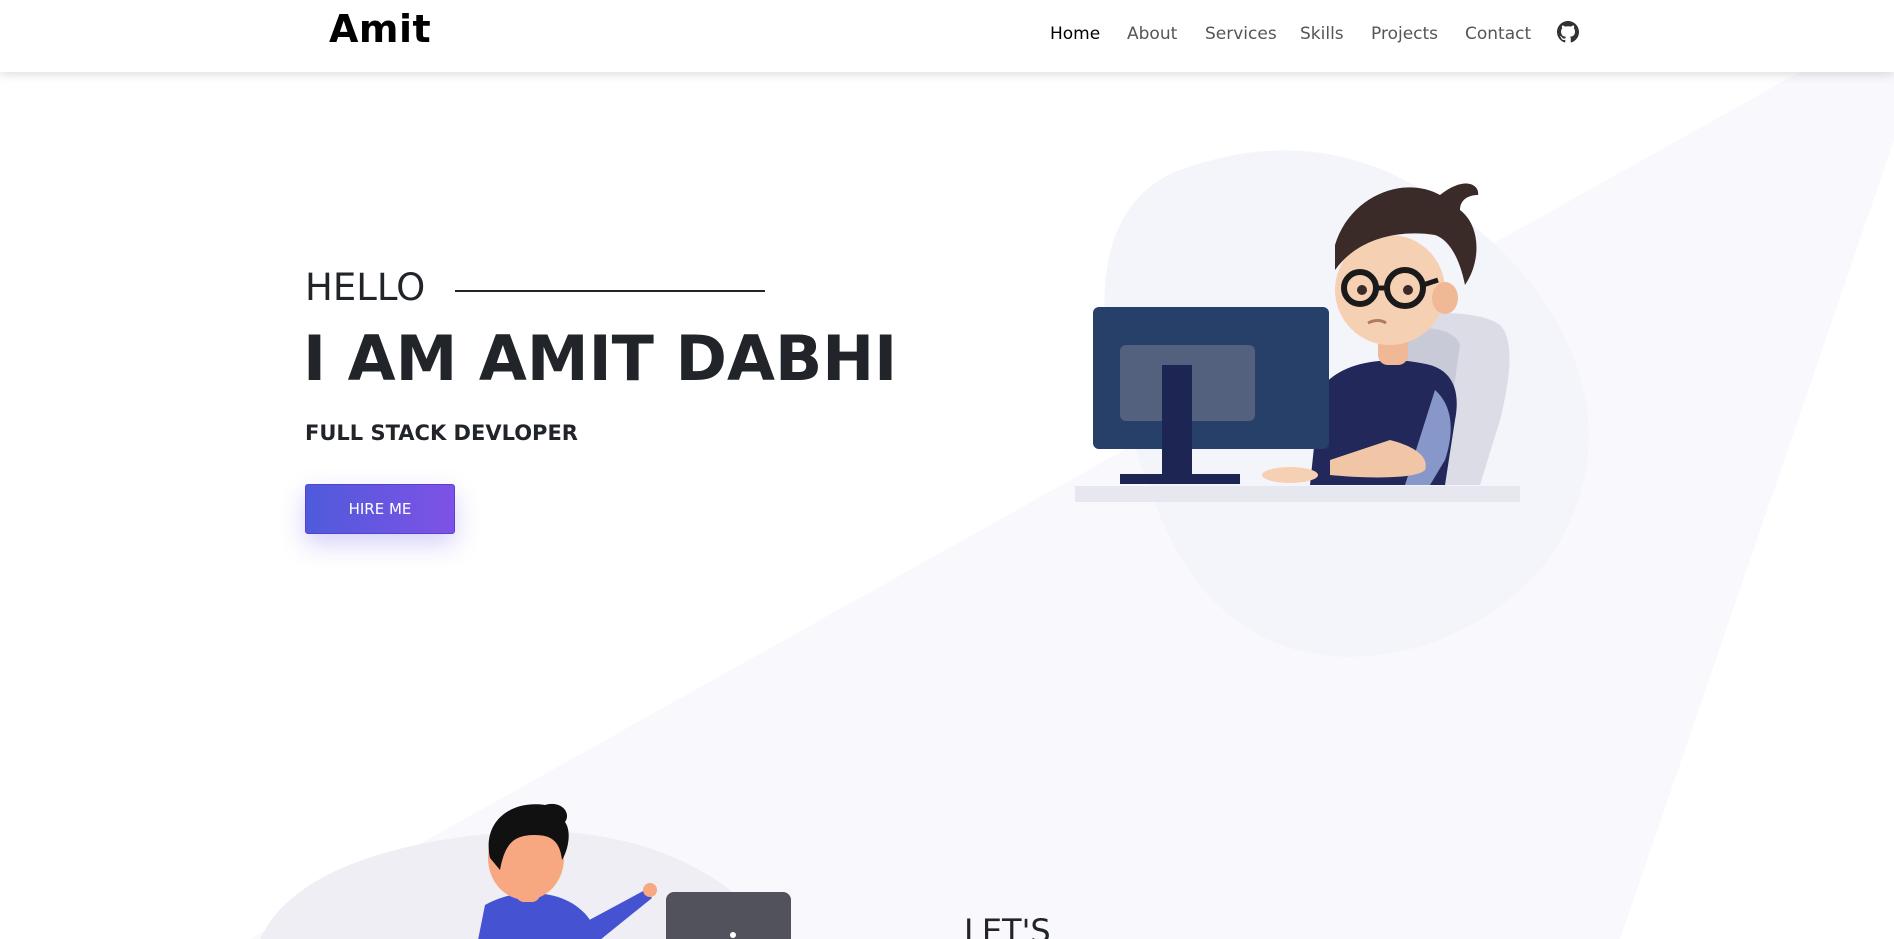  Describe the element at coordinates (1568, 32) in the screenshot. I see `github-icon` at that location.